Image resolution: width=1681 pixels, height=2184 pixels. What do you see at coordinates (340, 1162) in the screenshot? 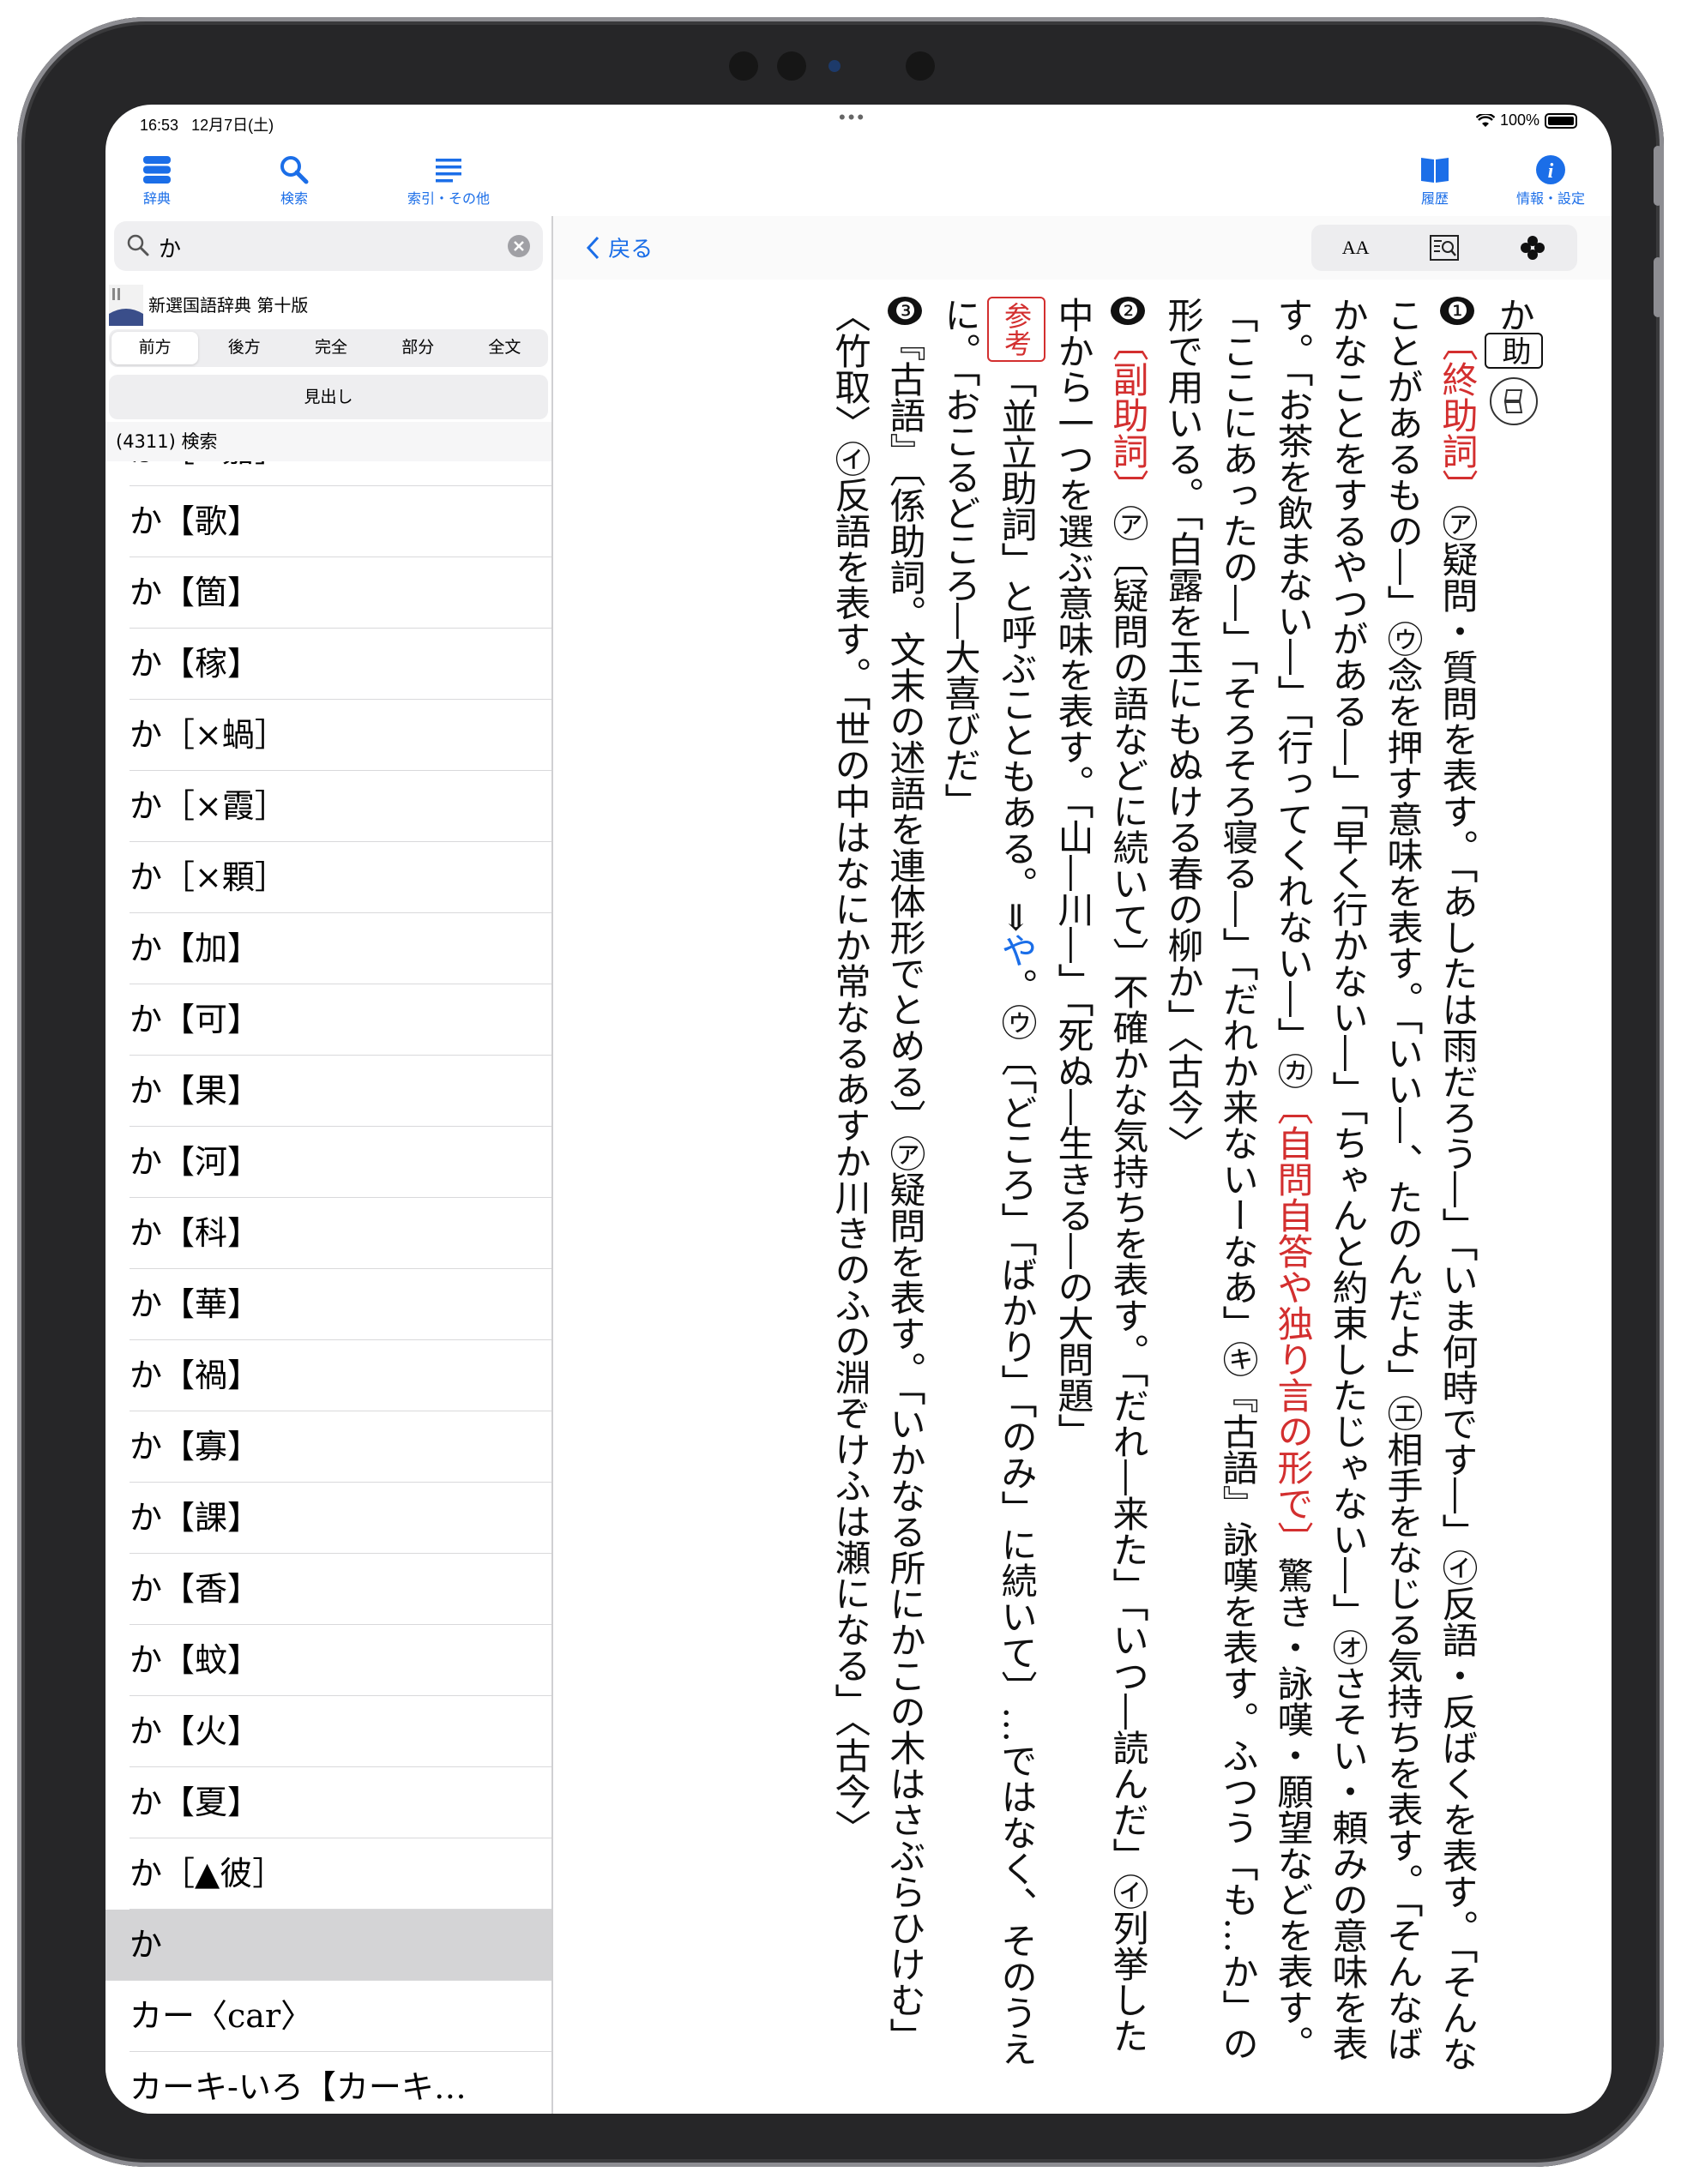
I see `list-item: か【河】` at bounding box center [340, 1162].